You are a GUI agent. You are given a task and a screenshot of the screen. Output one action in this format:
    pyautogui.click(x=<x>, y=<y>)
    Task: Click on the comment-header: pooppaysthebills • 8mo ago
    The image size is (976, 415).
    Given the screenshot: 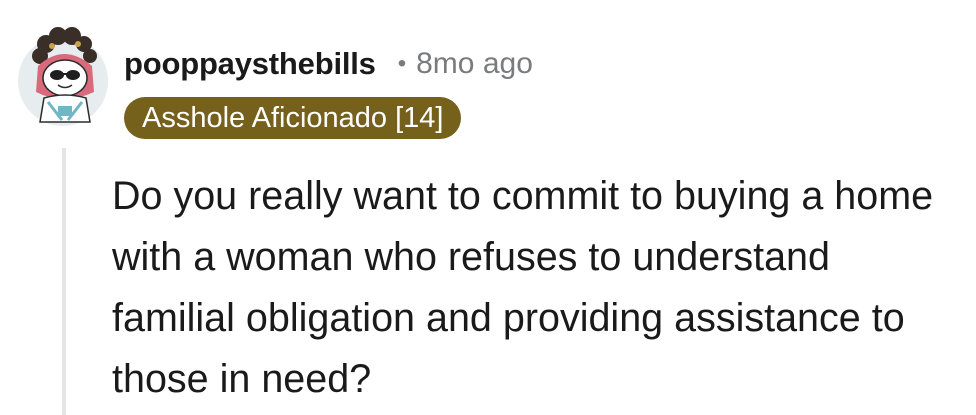 What is the action you would take?
    pyautogui.click(x=328, y=64)
    